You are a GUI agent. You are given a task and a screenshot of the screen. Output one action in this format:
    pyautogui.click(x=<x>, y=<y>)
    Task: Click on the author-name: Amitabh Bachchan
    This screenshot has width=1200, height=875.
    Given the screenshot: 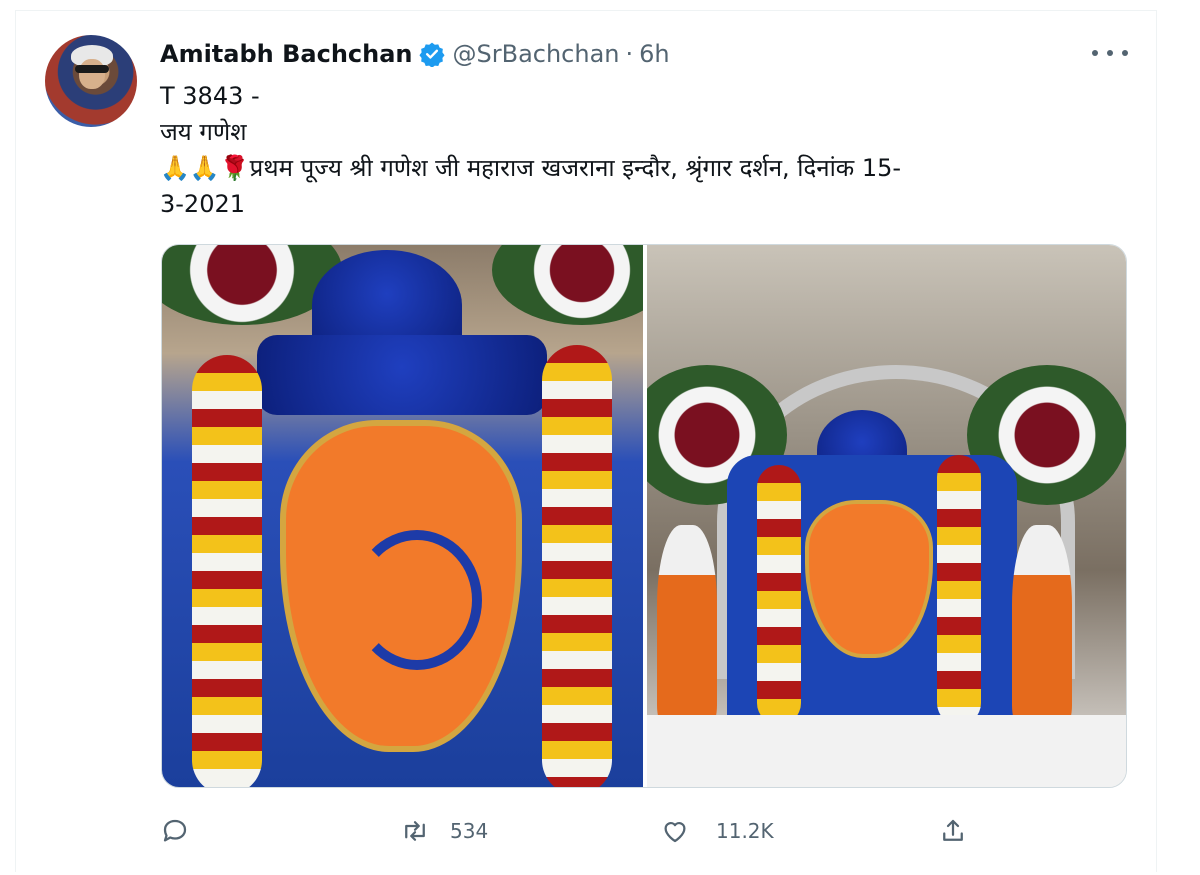 What is the action you would take?
    pyautogui.click(x=286, y=54)
    